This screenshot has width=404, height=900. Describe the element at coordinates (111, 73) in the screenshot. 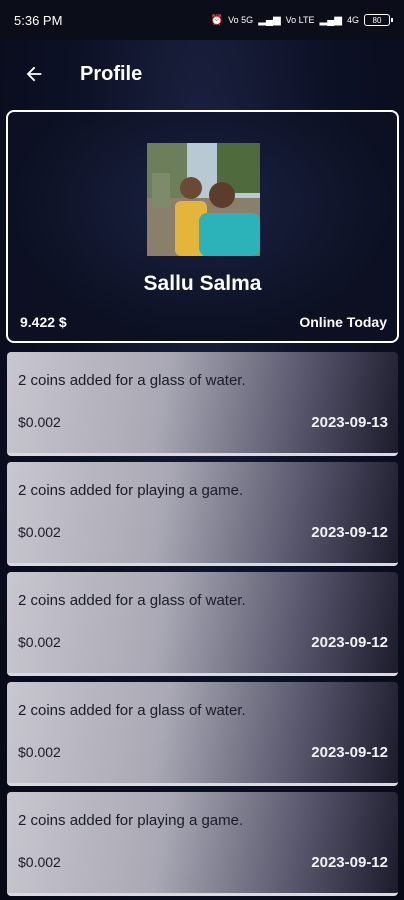

I see `page-title: Profile` at that location.